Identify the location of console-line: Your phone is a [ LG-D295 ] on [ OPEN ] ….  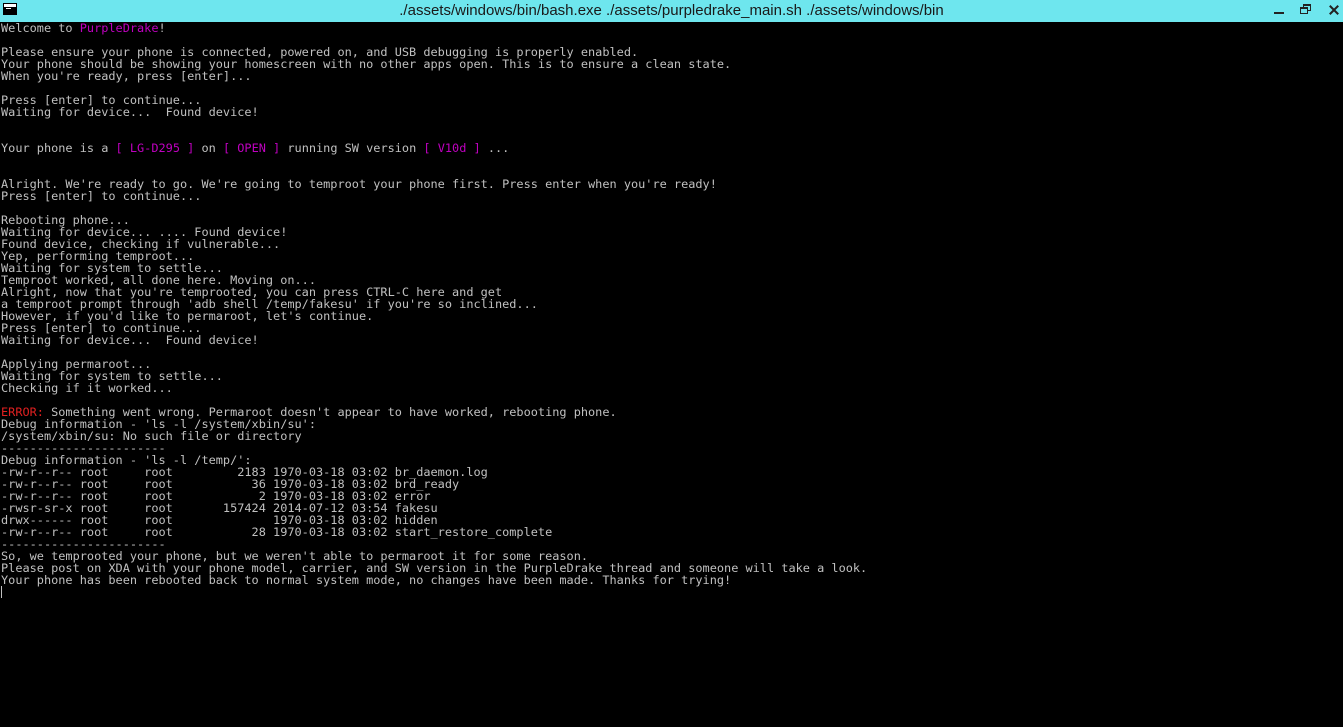
(666, 148).